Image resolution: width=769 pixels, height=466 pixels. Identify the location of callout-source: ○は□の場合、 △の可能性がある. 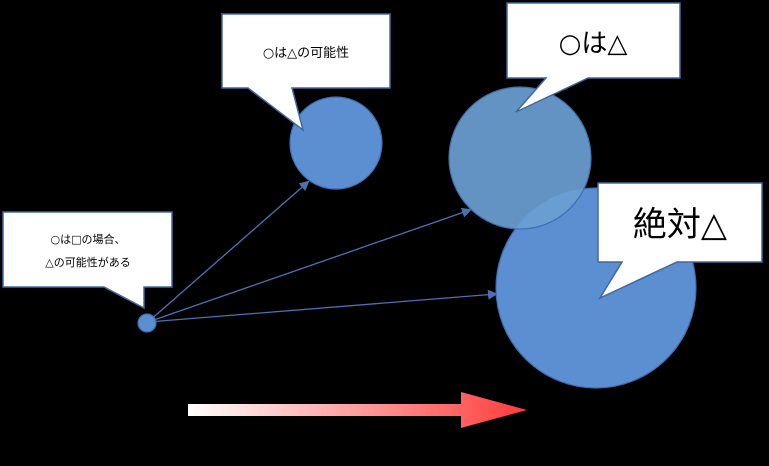
(87, 260).